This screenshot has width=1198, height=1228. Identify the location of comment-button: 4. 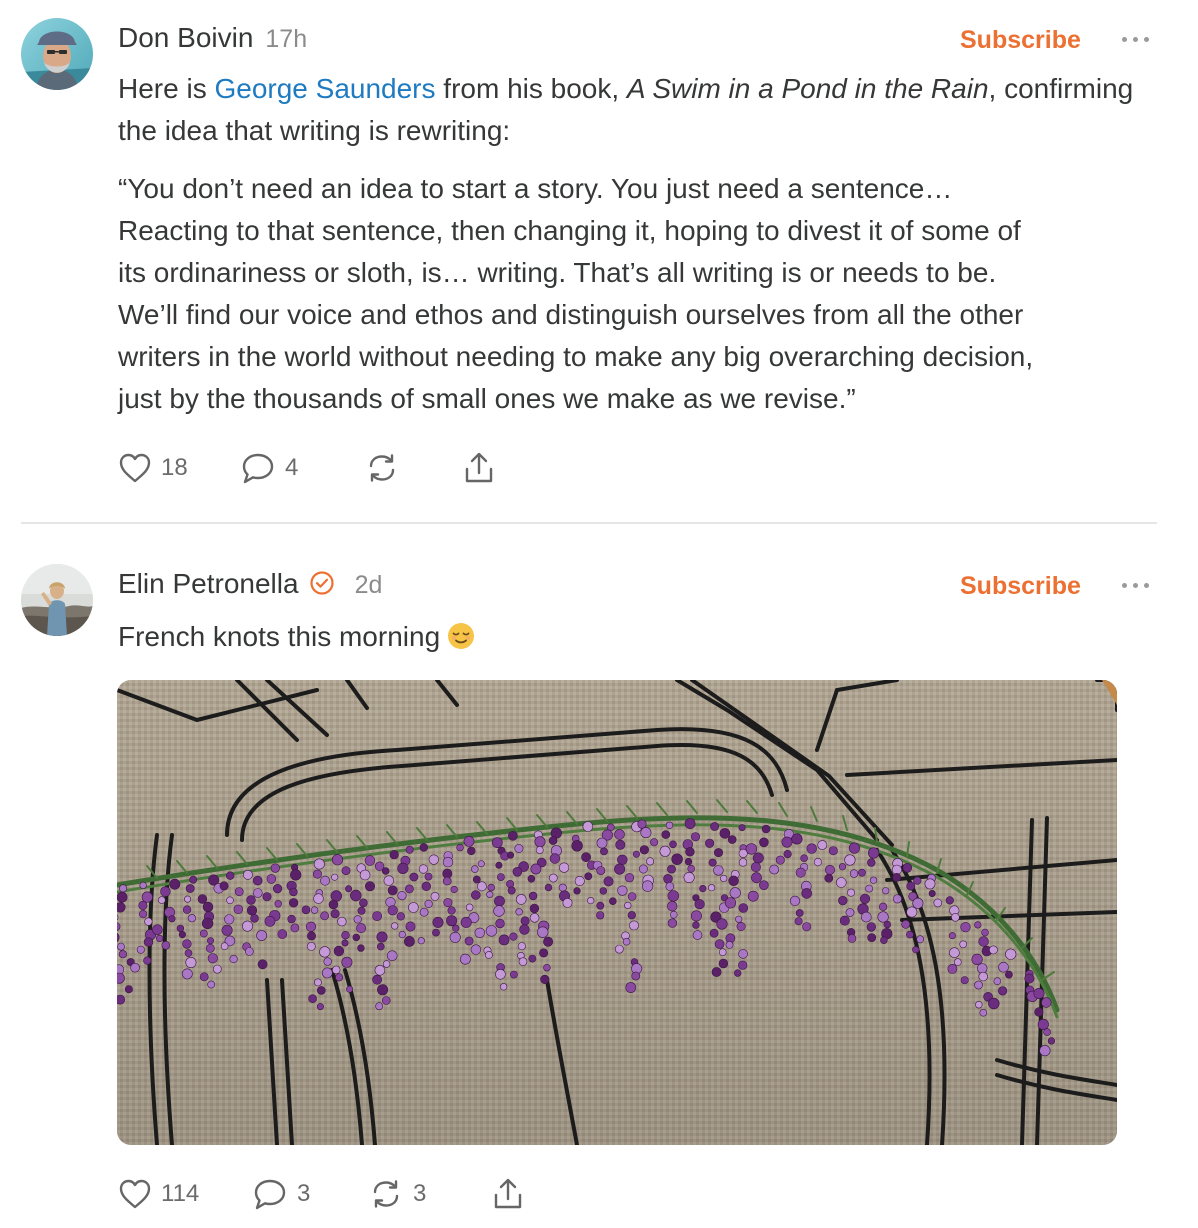
(269, 468).